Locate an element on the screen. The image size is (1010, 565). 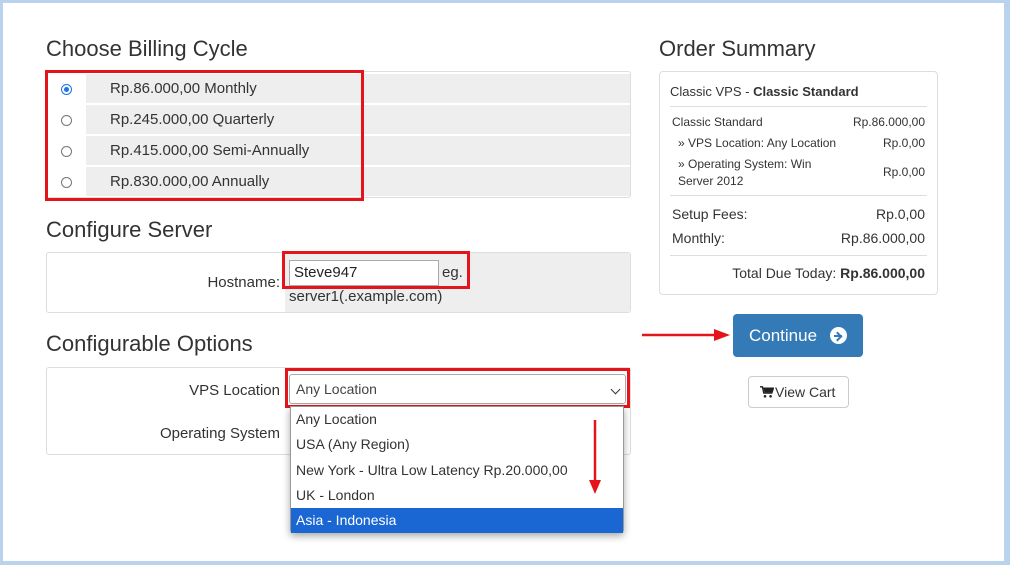
summary-product-title: Classic VPS - Classic Standard is located at coordinates (764, 91).